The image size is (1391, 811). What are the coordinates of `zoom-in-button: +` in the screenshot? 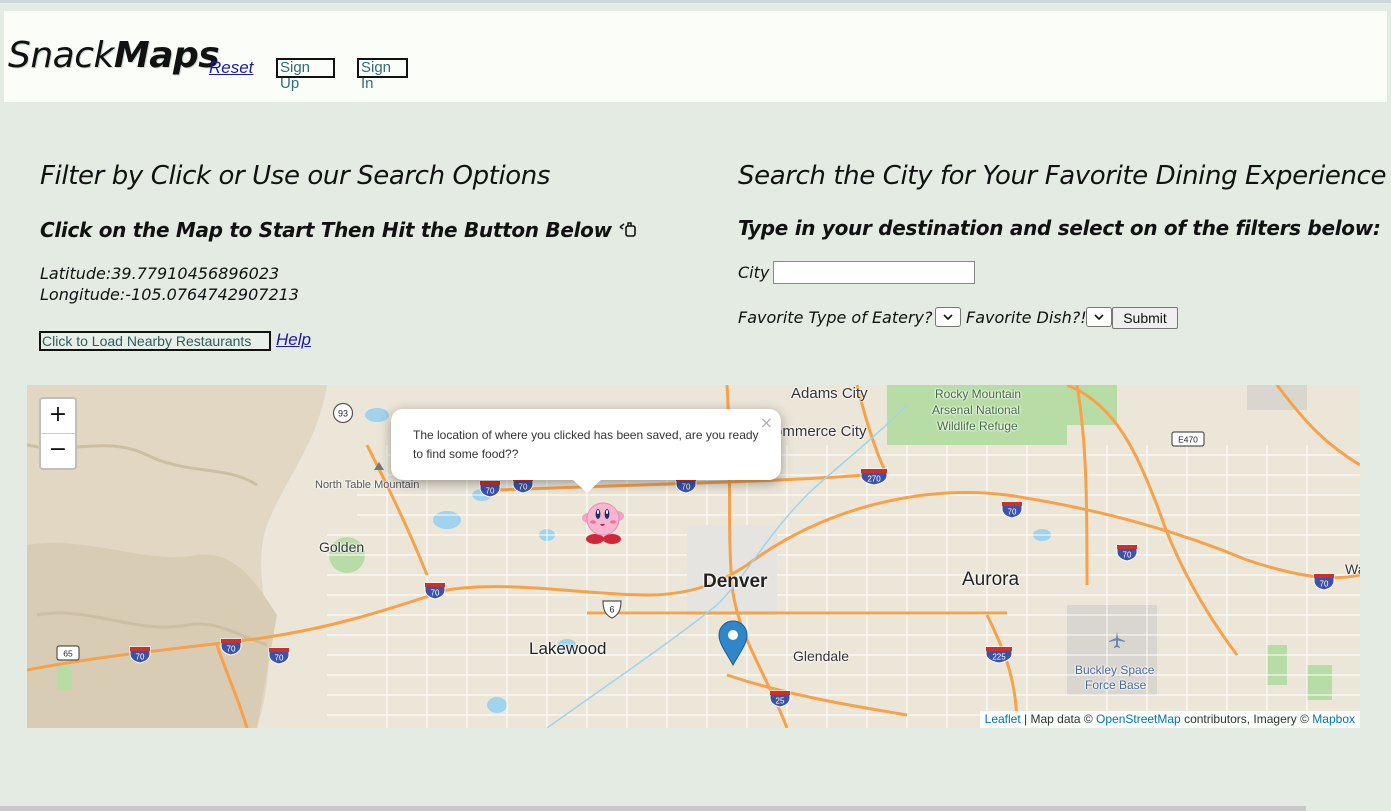 It's located at (58, 416).